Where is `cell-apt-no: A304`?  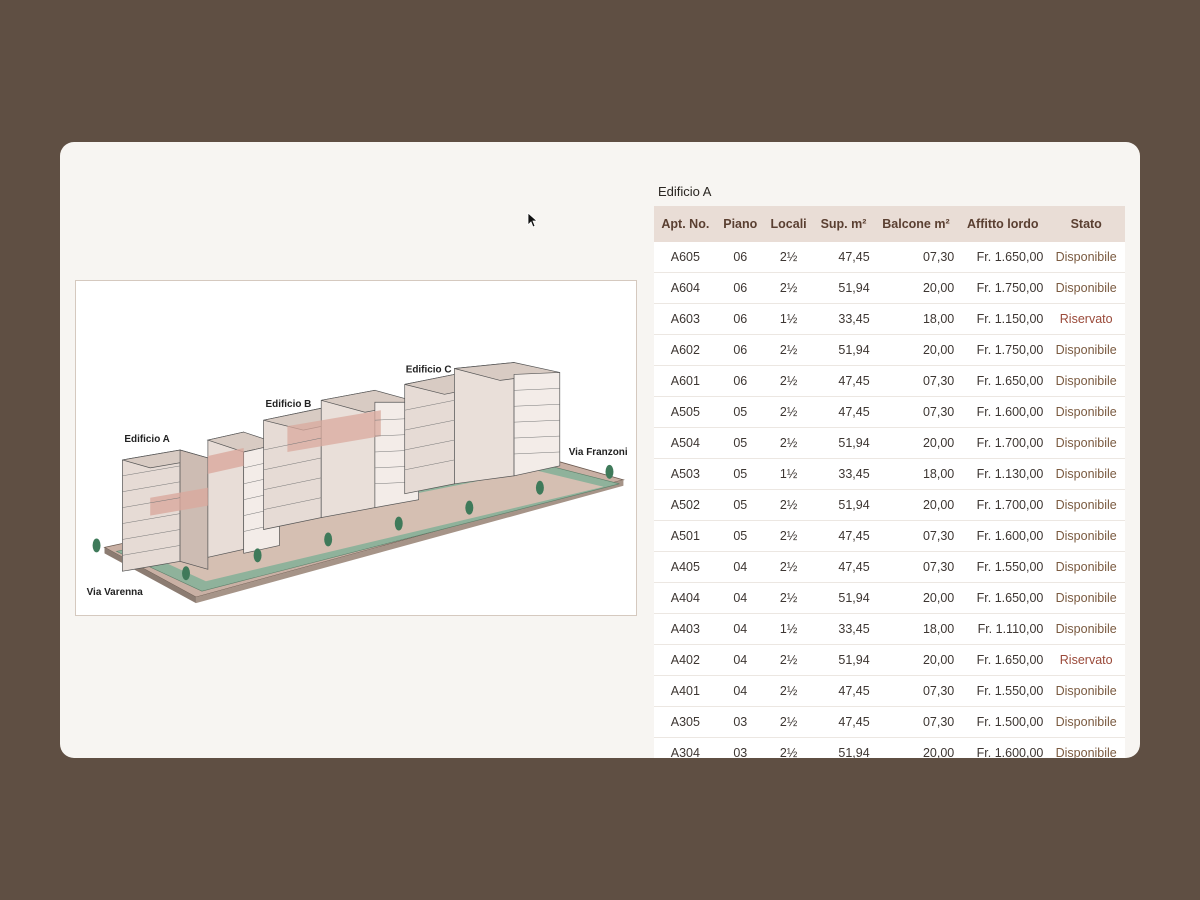 cell-apt-no: A304 is located at coordinates (685, 747).